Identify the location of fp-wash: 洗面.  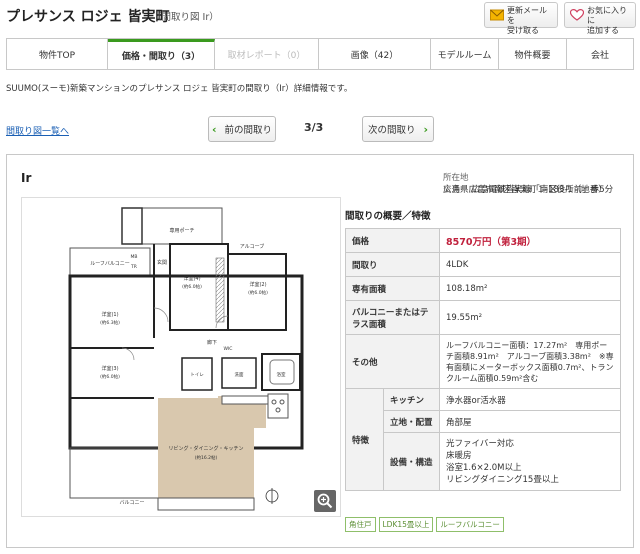
(239, 374).